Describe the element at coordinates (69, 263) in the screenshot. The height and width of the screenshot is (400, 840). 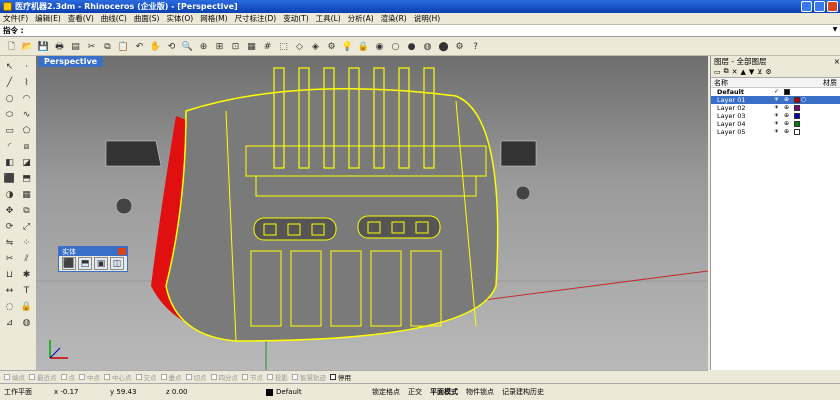
I see `box-icon: ⬛` at that location.